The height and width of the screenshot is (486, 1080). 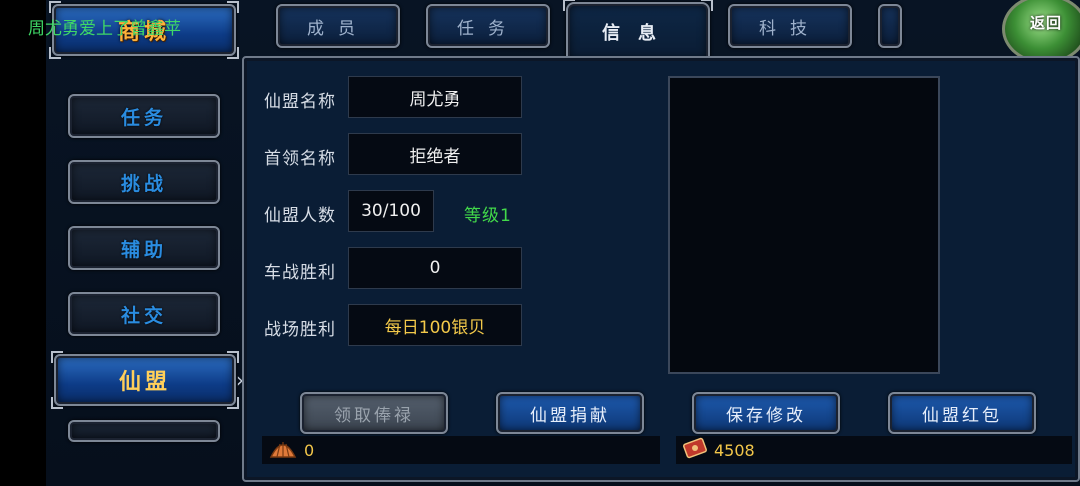 What do you see at coordinates (391, 211) in the screenshot?
I see `member-count-value: 30/100` at bounding box center [391, 211].